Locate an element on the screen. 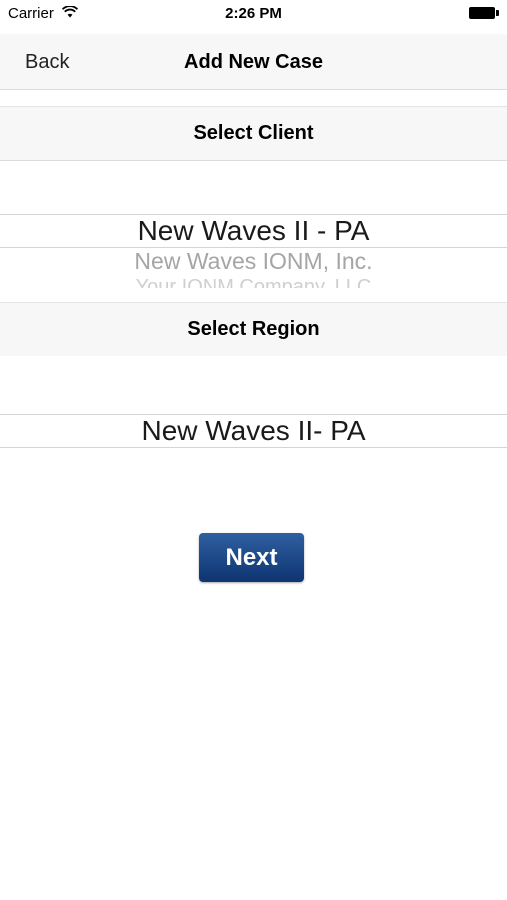  clock: 2:26 PM is located at coordinates (253, 13).